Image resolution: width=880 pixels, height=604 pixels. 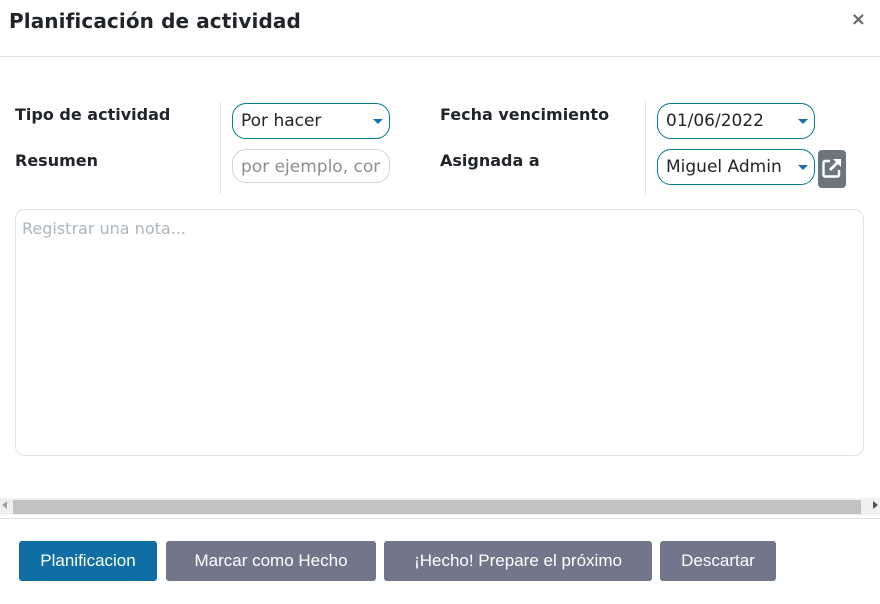 What do you see at coordinates (56, 160) in the screenshot?
I see `summary-label: Resumen` at bounding box center [56, 160].